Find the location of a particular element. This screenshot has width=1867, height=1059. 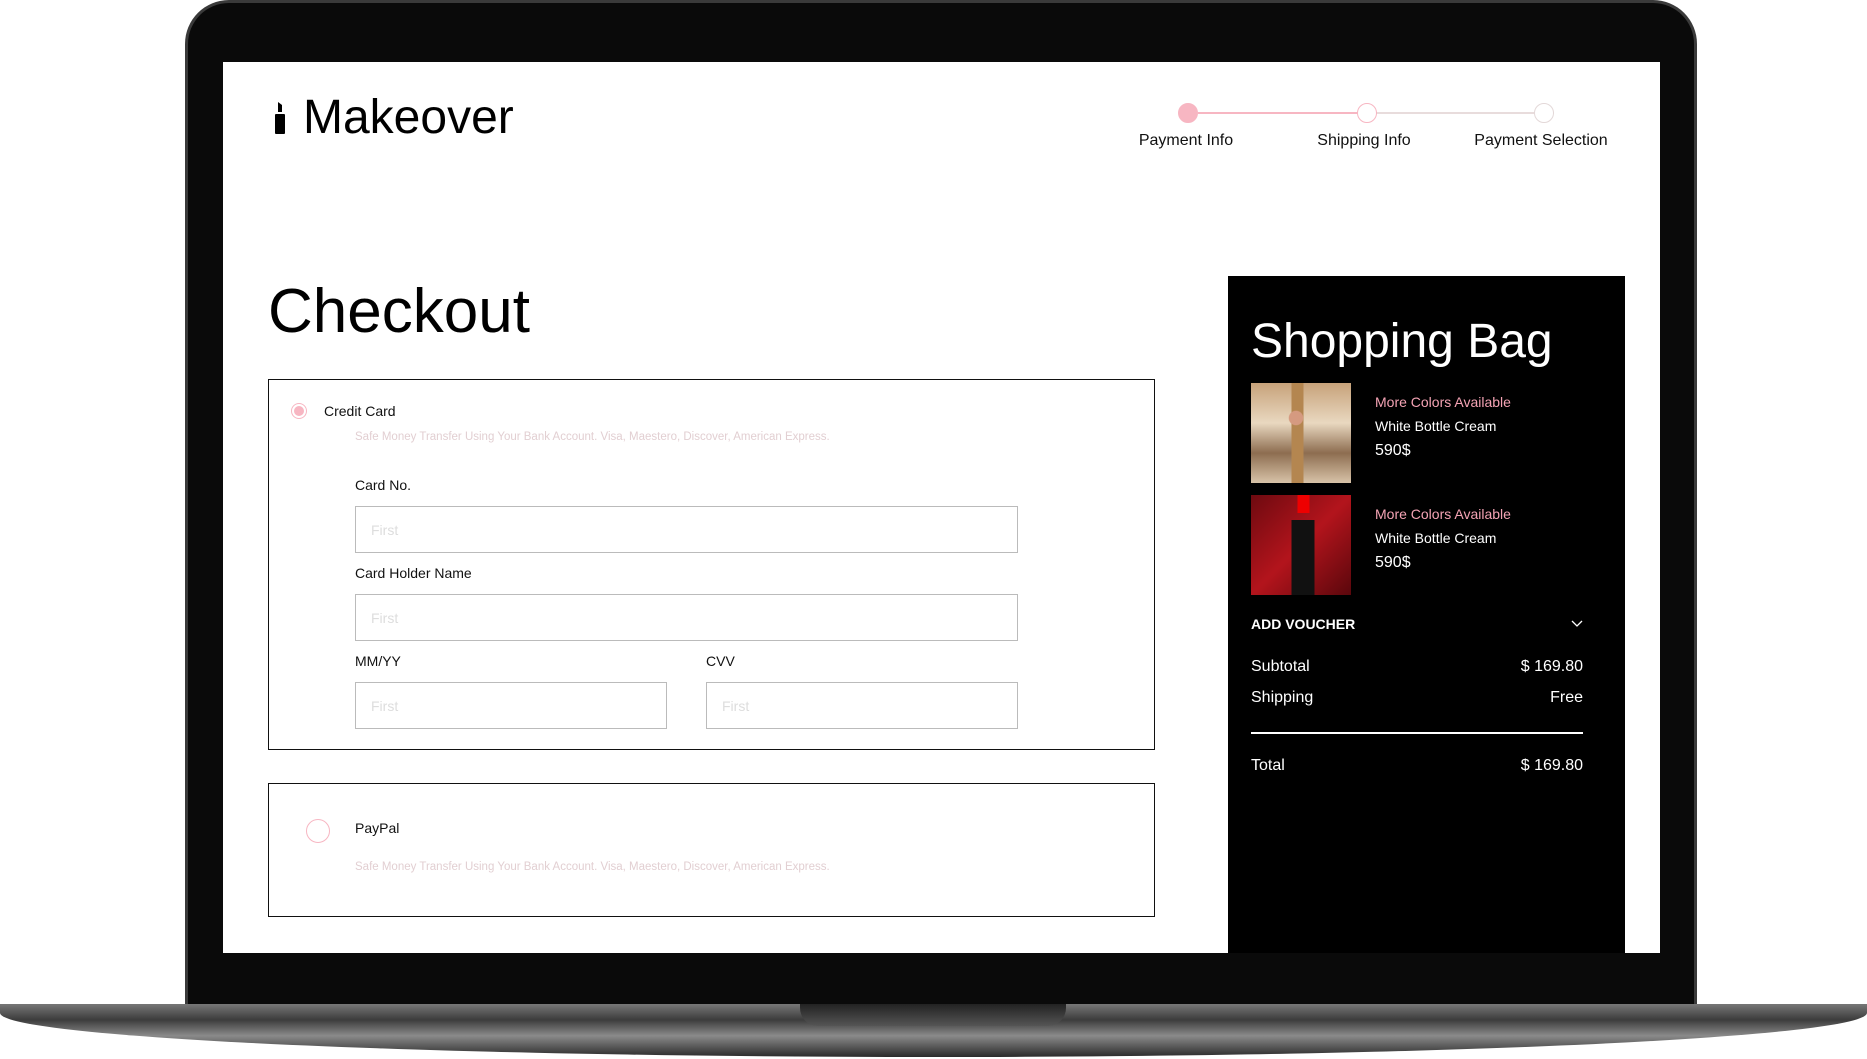

lipstick-icon is located at coordinates (280, 117).